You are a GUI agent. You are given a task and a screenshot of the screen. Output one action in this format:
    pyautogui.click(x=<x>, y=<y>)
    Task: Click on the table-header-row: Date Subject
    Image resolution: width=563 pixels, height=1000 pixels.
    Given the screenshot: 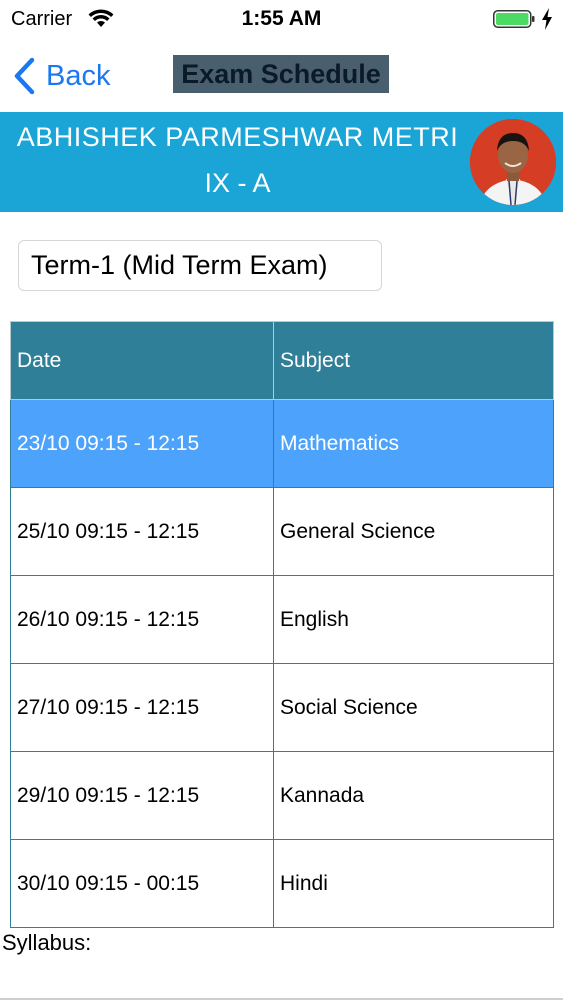 What is the action you would take?
    pyautogui.click(x=282, y=360)
    